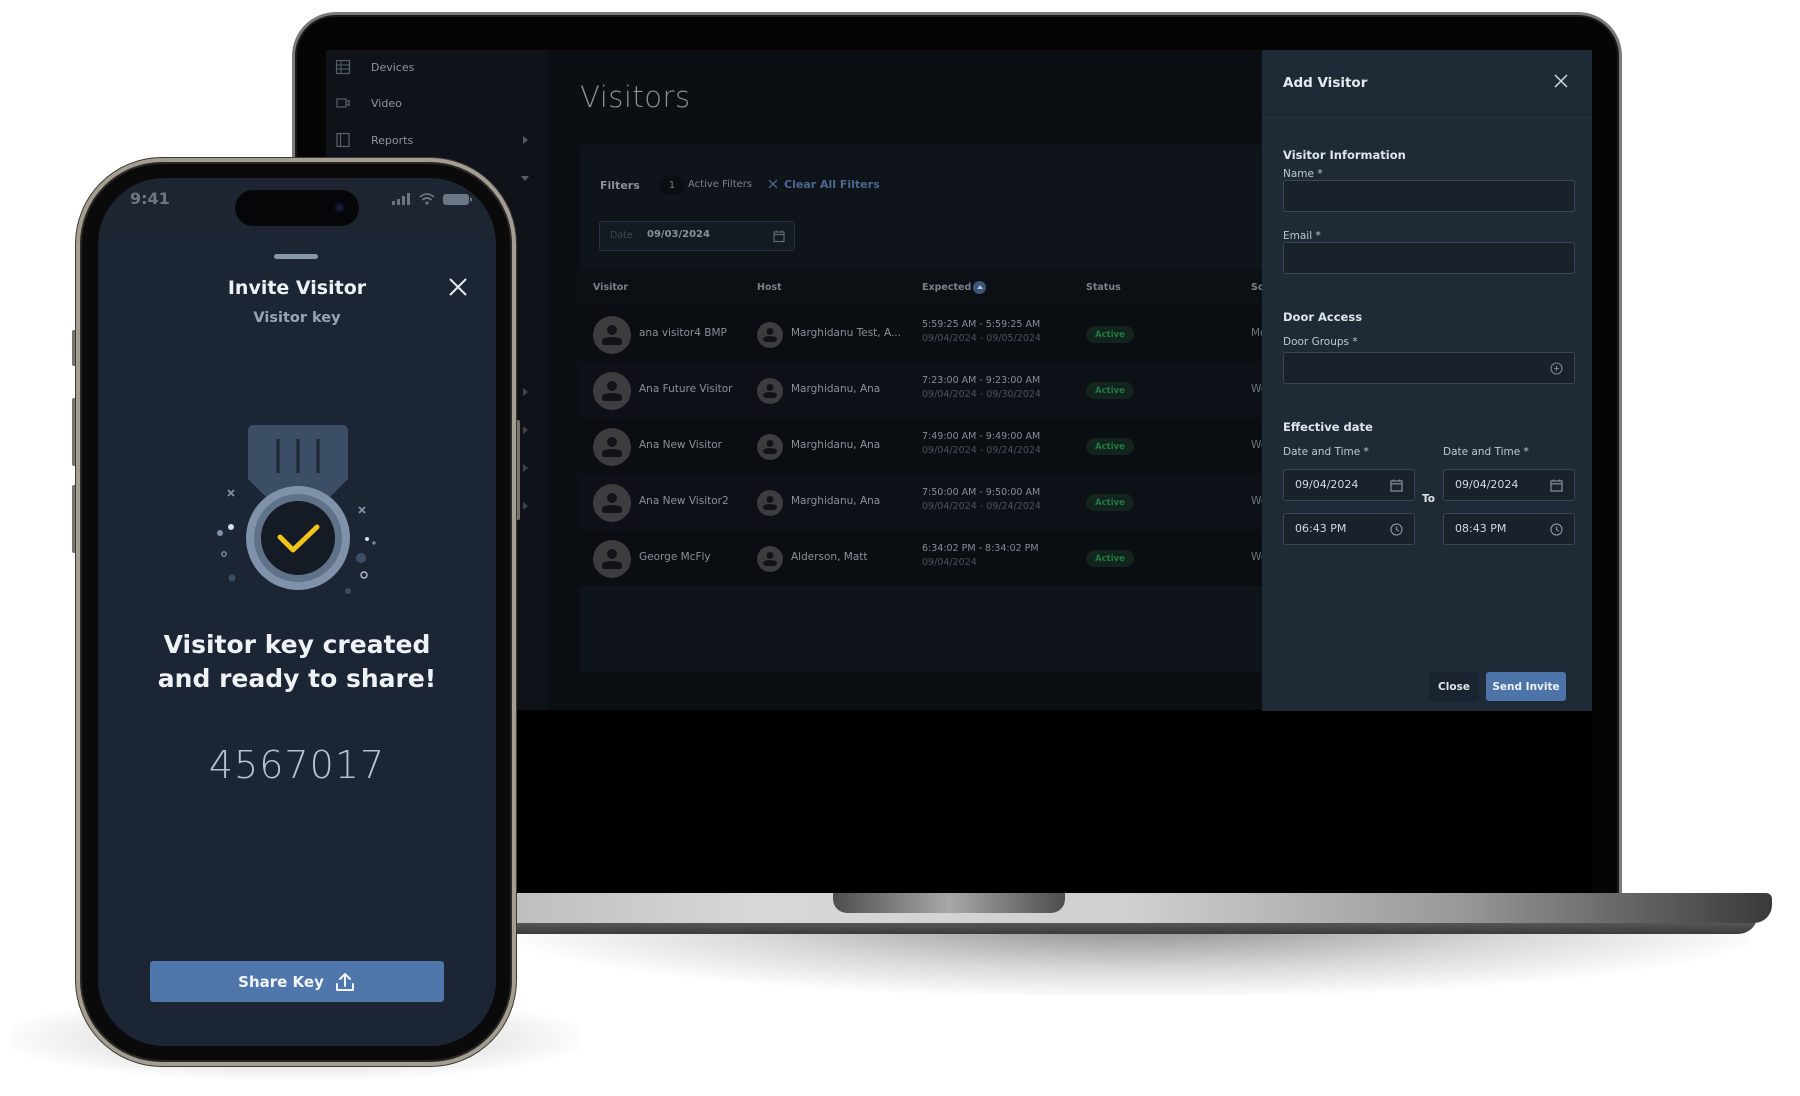 The height and width of the screenshot is (1096, 1800). I want to click on chevron-down-icon, so click(525, 178).